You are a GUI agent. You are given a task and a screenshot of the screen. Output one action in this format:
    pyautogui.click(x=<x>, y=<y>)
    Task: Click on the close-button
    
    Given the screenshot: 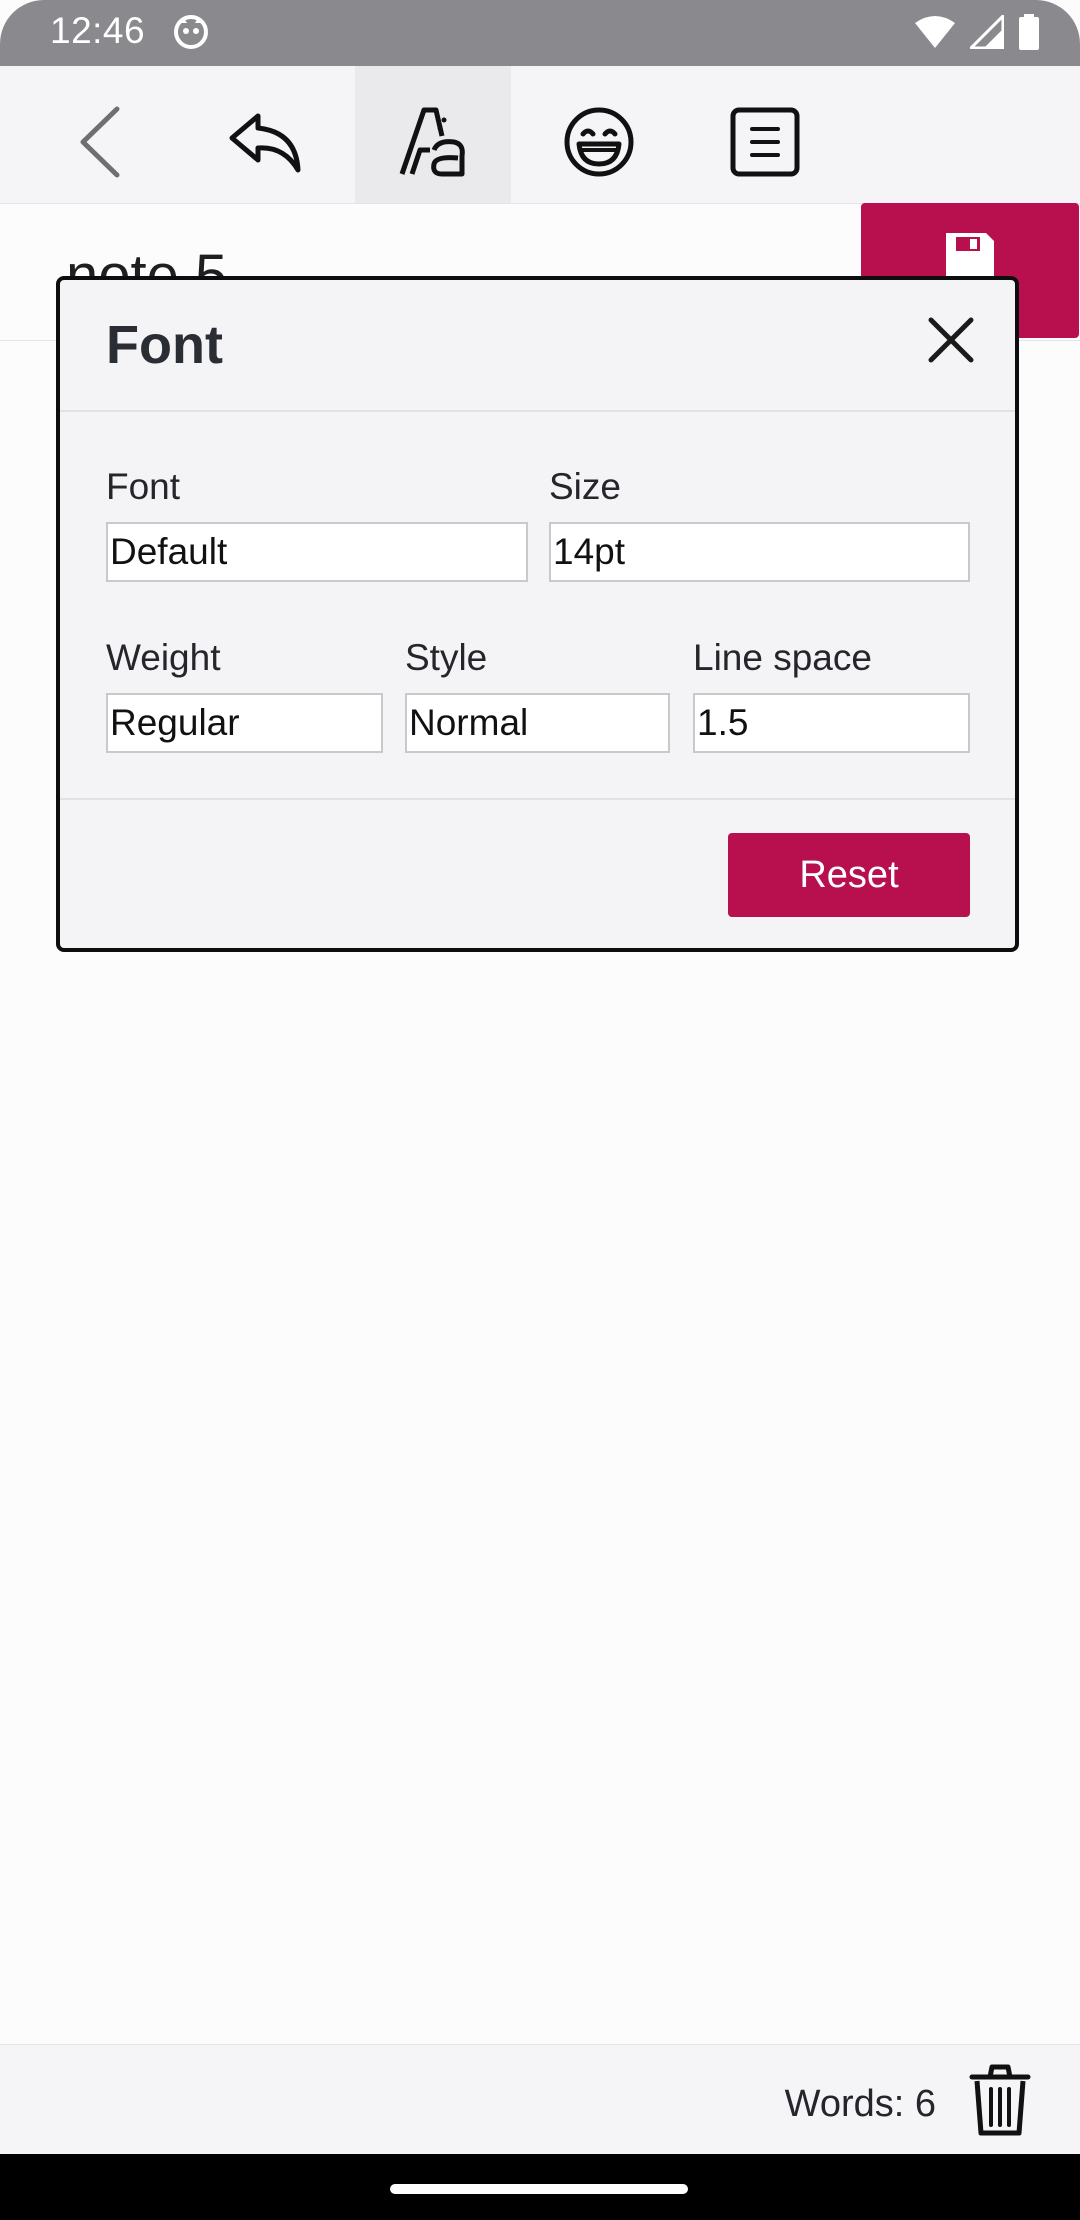 What is the action you would take?
    pyautogui.click(x=951, y=342)
    